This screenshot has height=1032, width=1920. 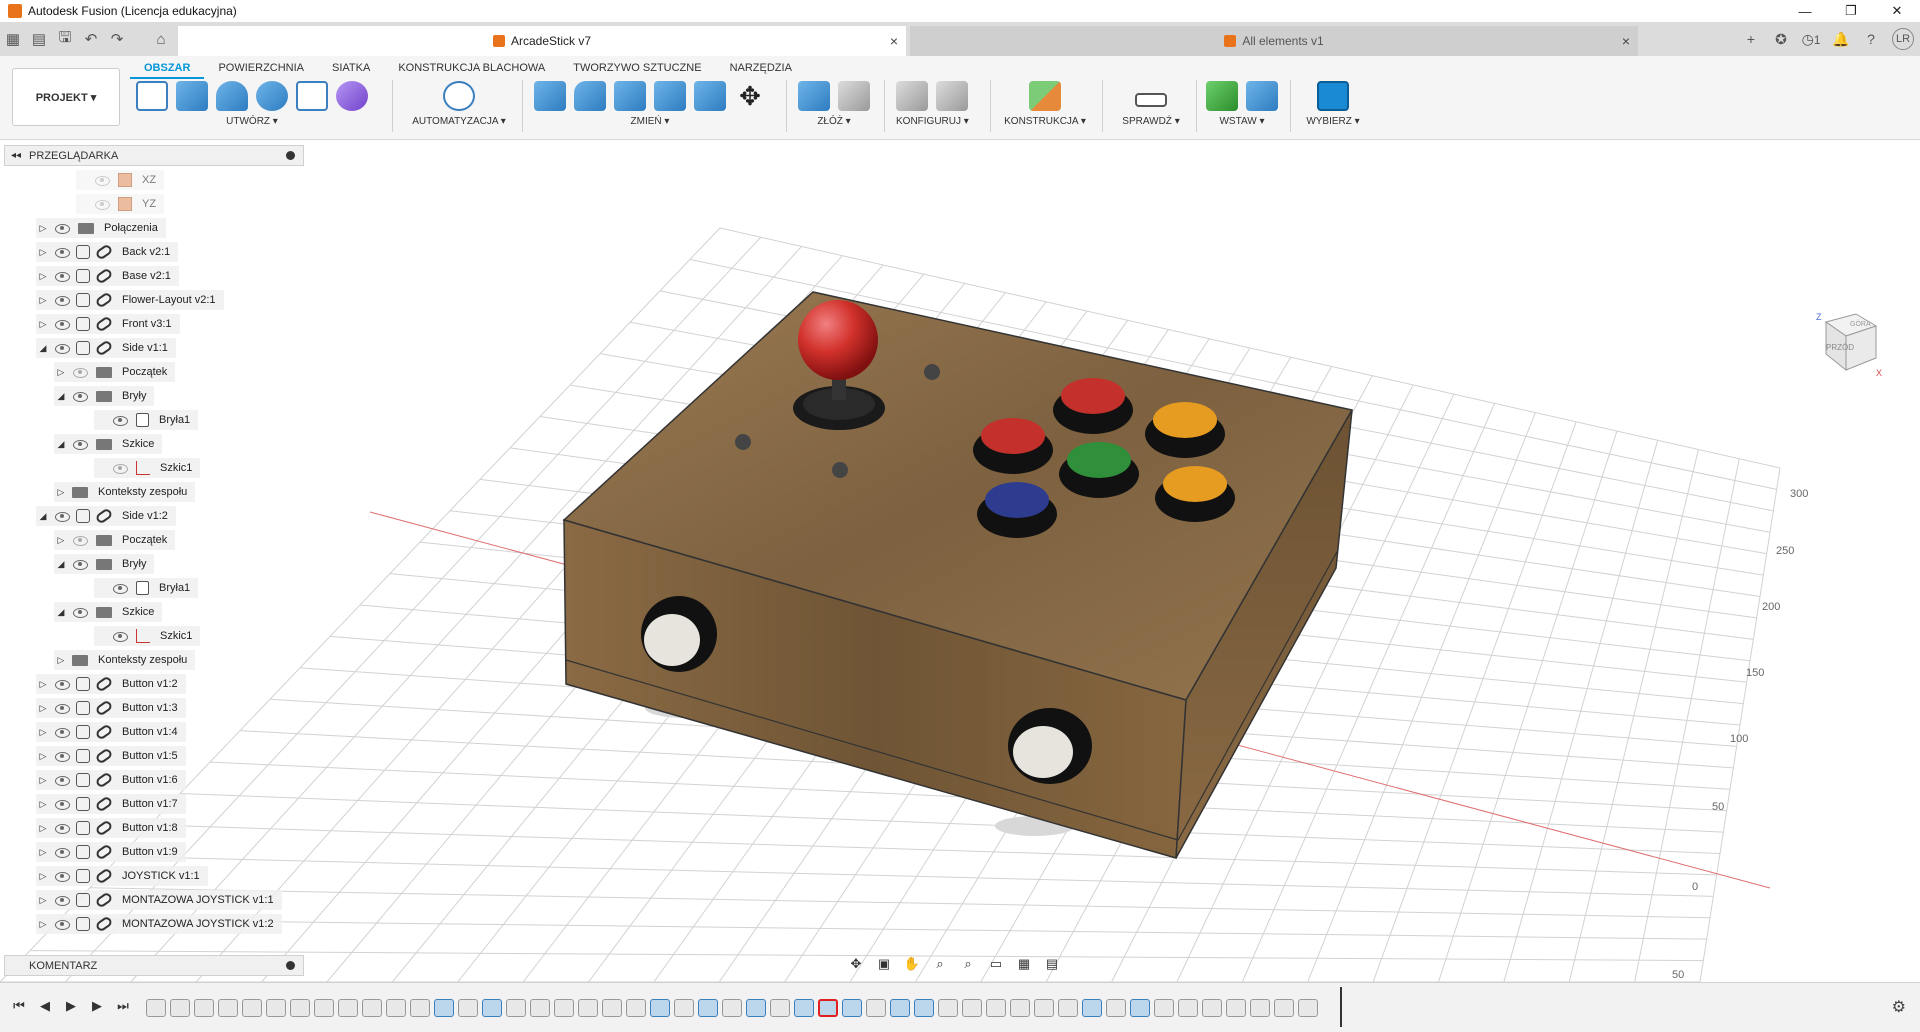 I want to click on browser-item: ▷ Button v1:7, so click(x=111, y=804).